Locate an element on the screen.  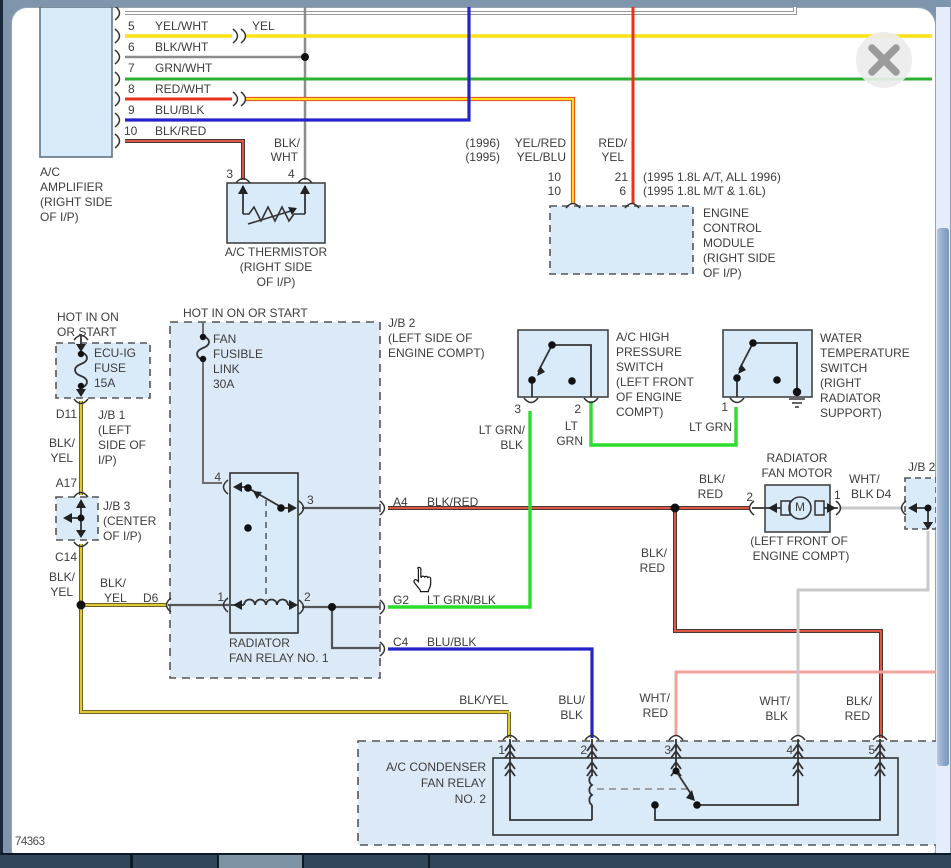
diagram-id: 74363 is located at coordinates (30, 842).